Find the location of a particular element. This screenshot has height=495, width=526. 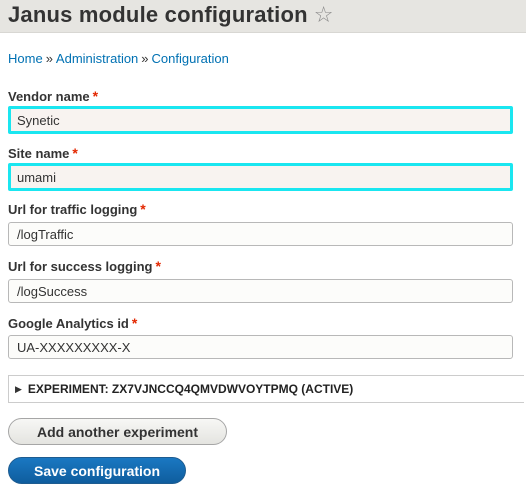

ga-id-label: Google Analytics id * is located at coordinates (72, 323).